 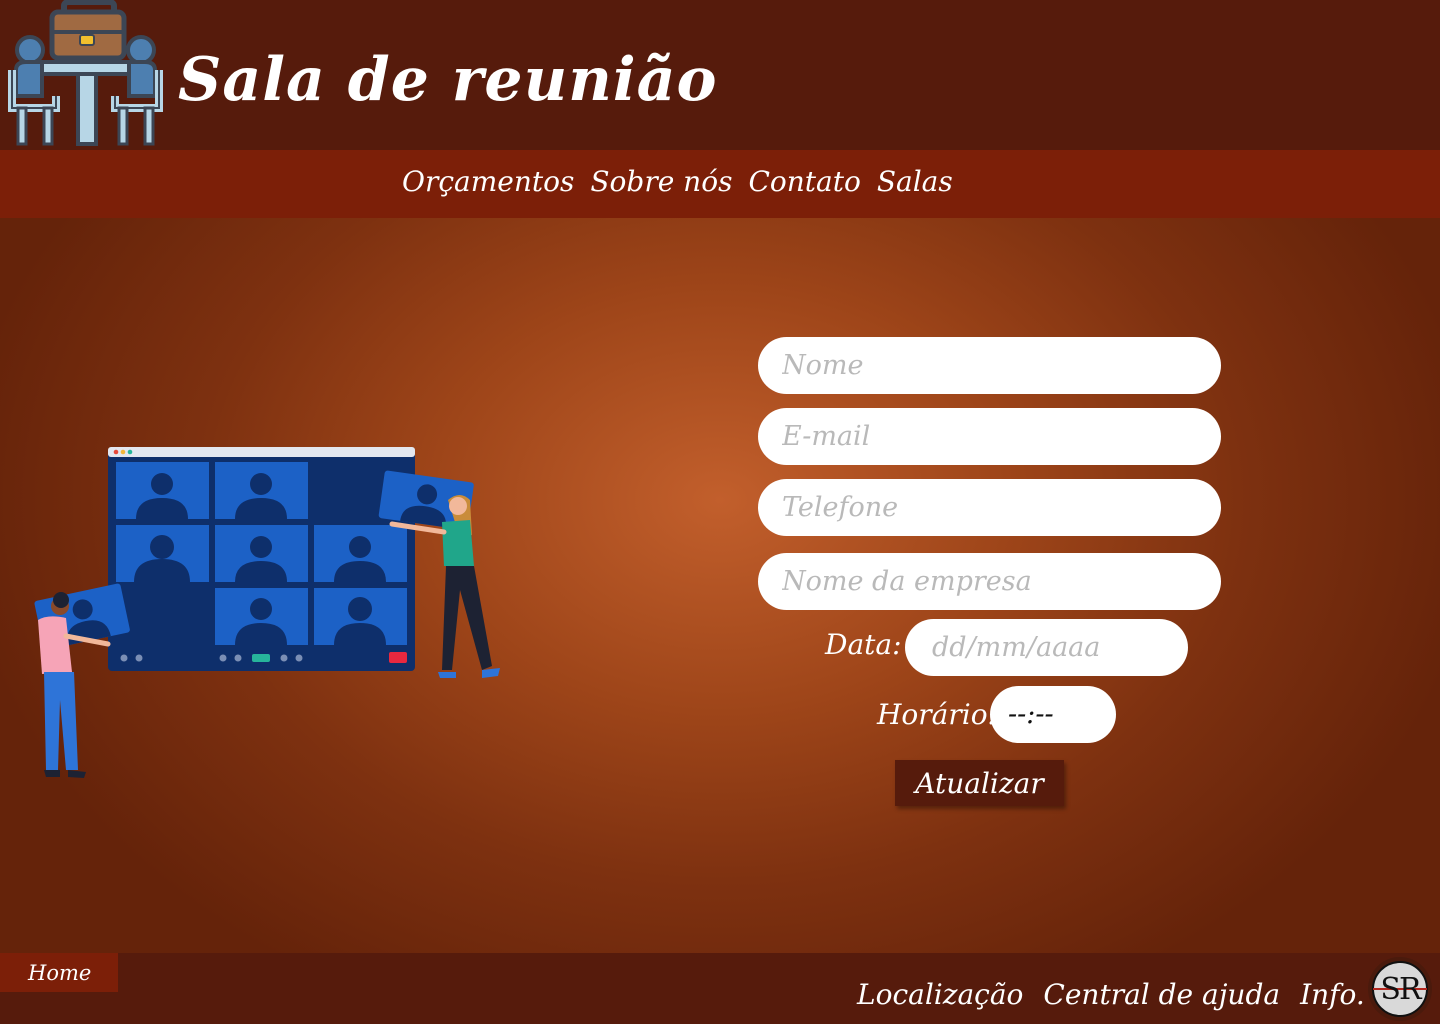 I want to click on time-field, so click(x=1053, y=714).